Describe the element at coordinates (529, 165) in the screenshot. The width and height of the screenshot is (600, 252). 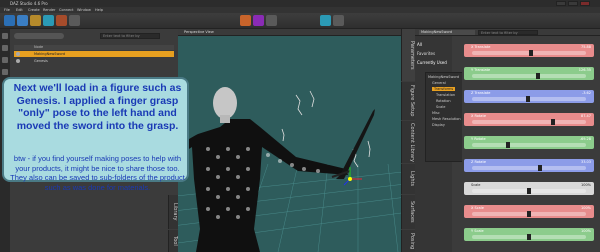
I see `slider-z-rotate: Z Rotate 33.03` at that location.